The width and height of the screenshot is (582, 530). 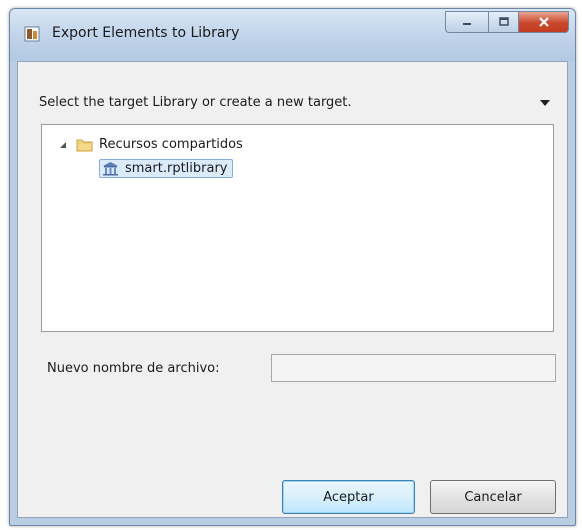 I want to click on filename-label: Nuevo nombre de archivo:, so click(x=133, y=368).